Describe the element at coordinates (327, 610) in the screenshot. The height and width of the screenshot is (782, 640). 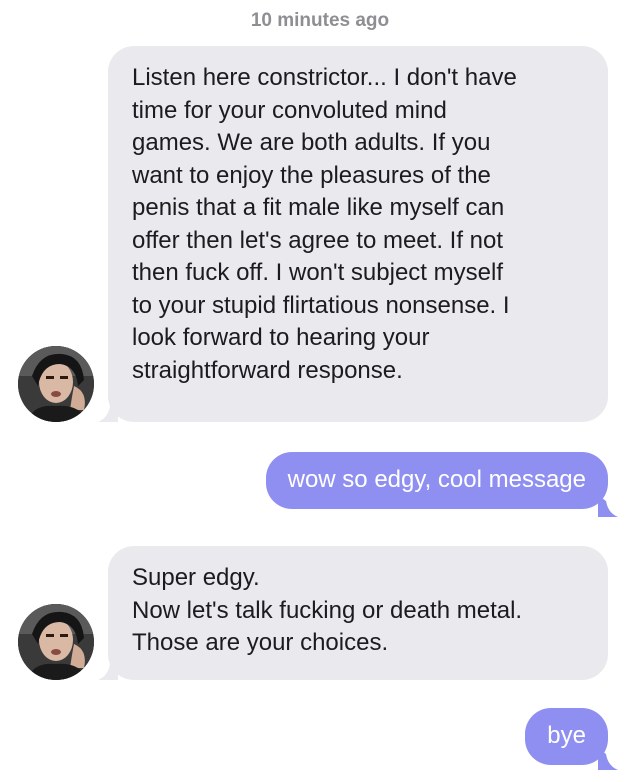
I see `message-line: Now let's talk fucking or death metal.` at that location.